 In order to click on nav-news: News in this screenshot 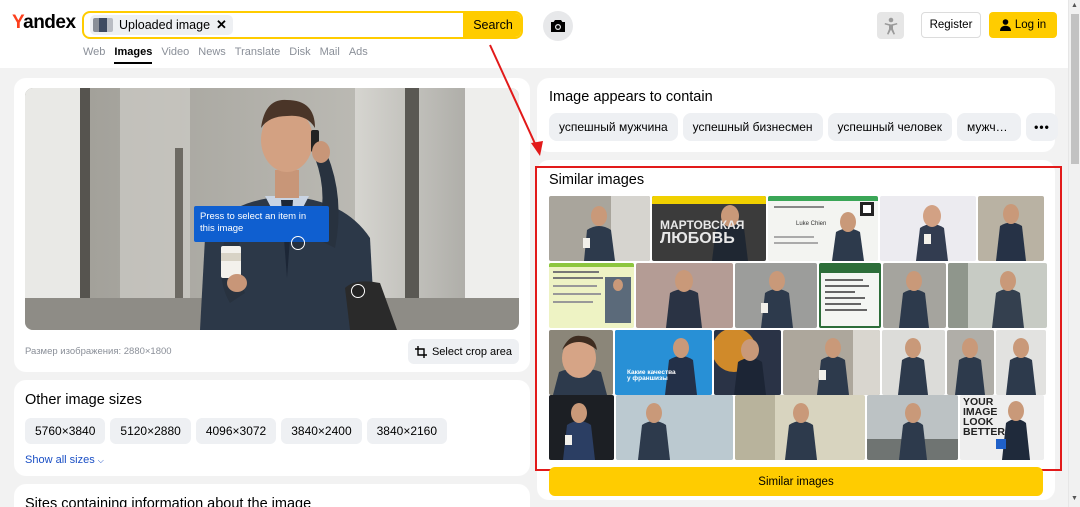, I will do `click(212, 55)`.